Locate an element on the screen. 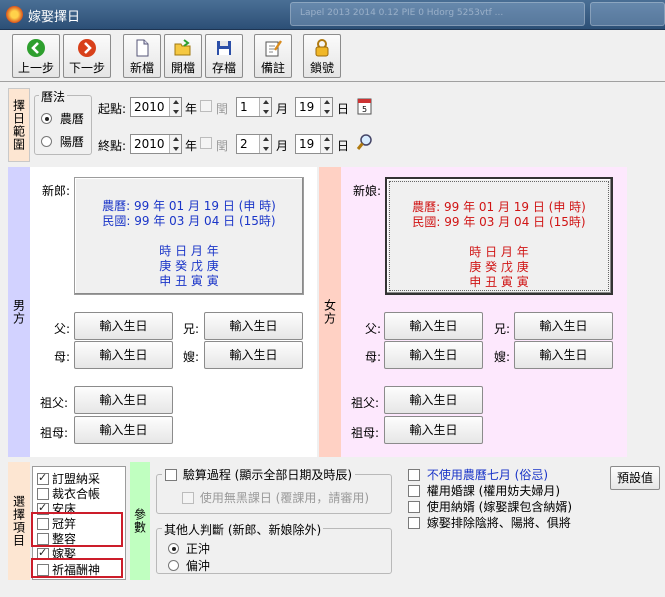 The height and width of the screenshot is (597, 665). bride-lunar-date: 農曆: 99 年 01 月 19 日 (申 時) is located at coordinates (499, 207).